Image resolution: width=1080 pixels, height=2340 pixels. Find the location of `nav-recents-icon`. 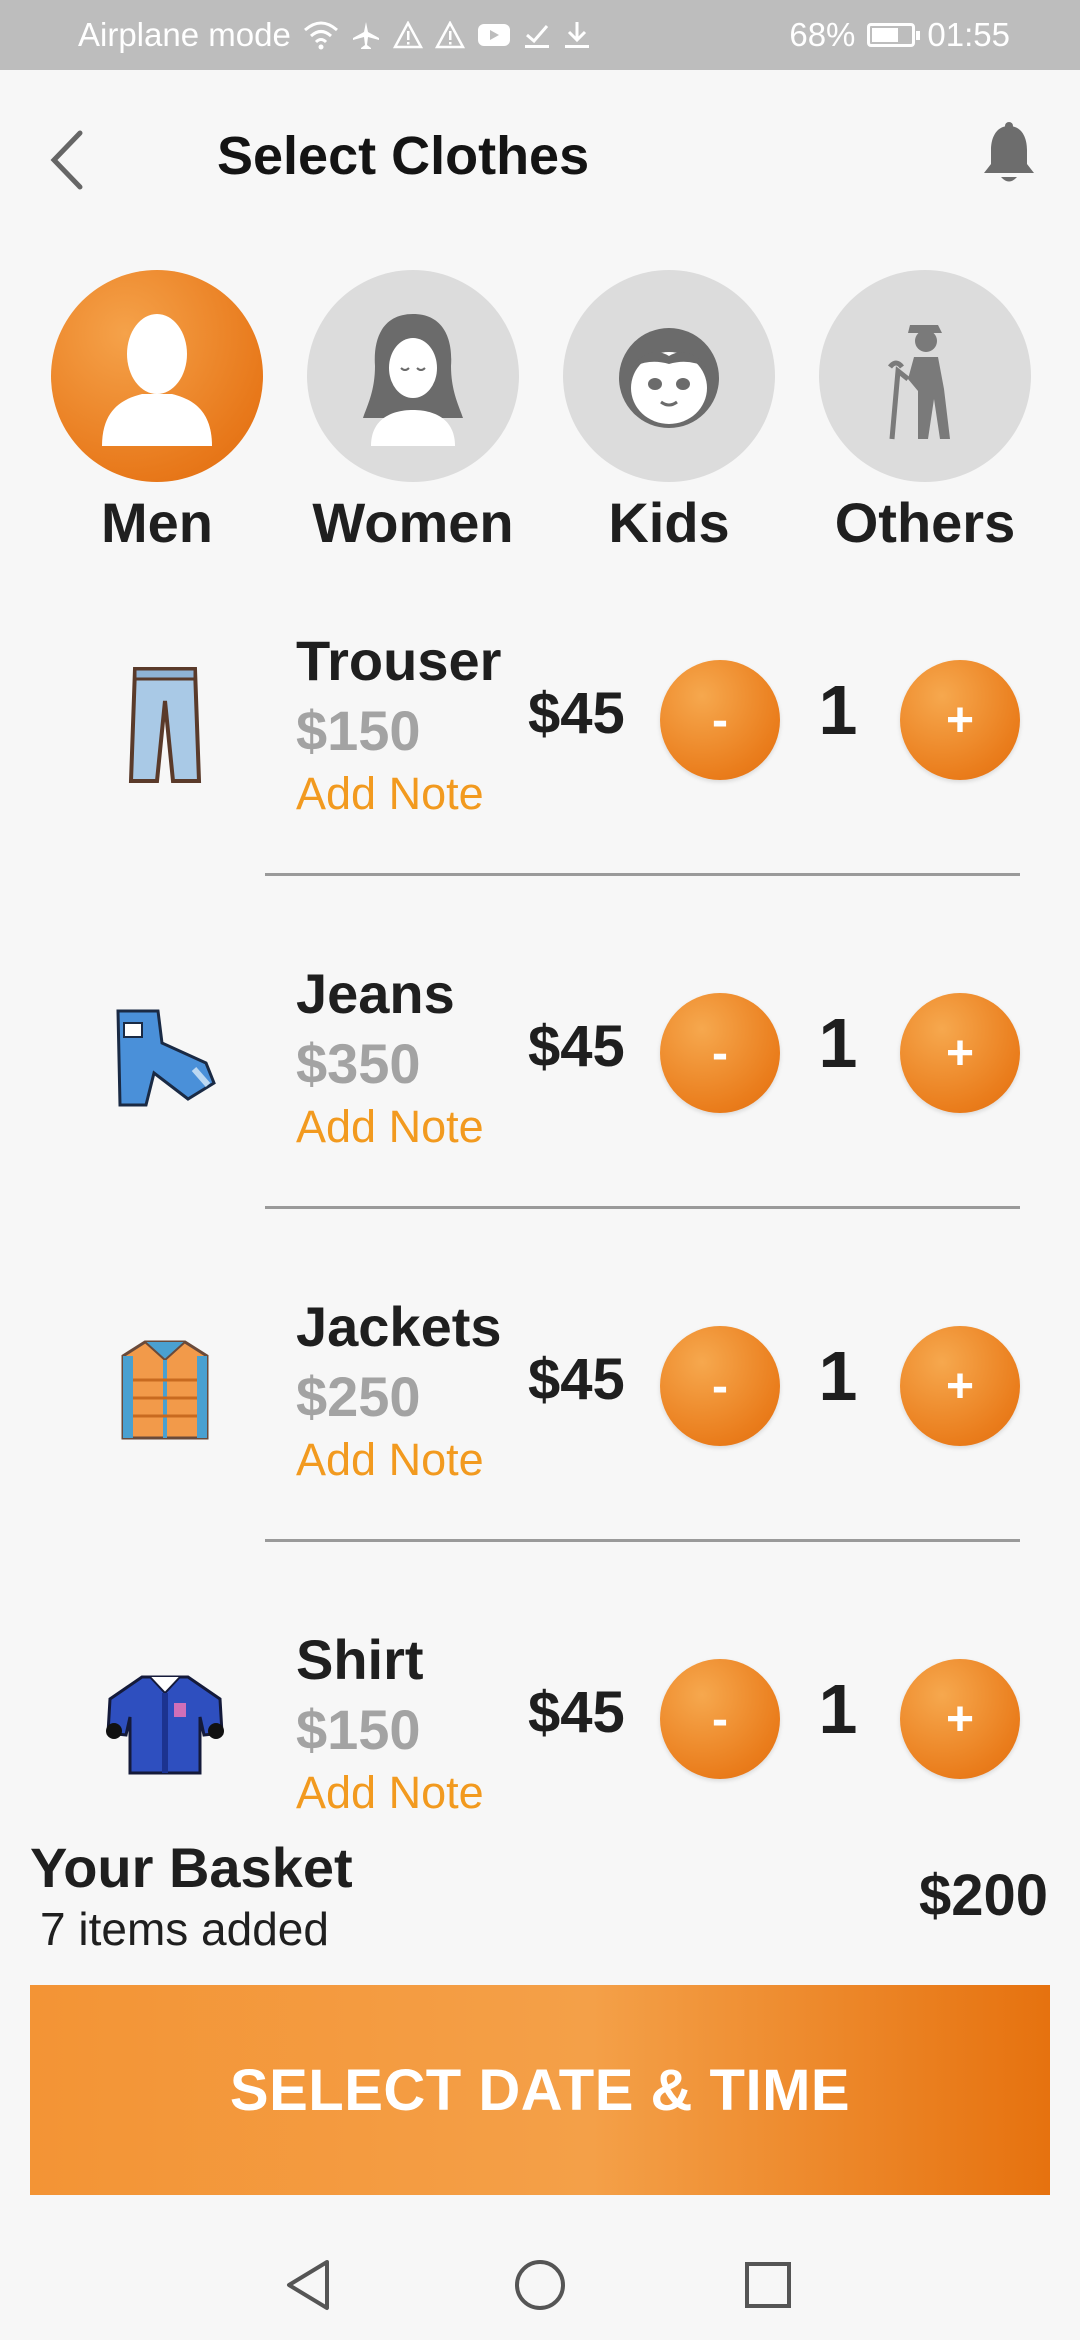

nav-recents-icon is located at coordinates (768, 2285).